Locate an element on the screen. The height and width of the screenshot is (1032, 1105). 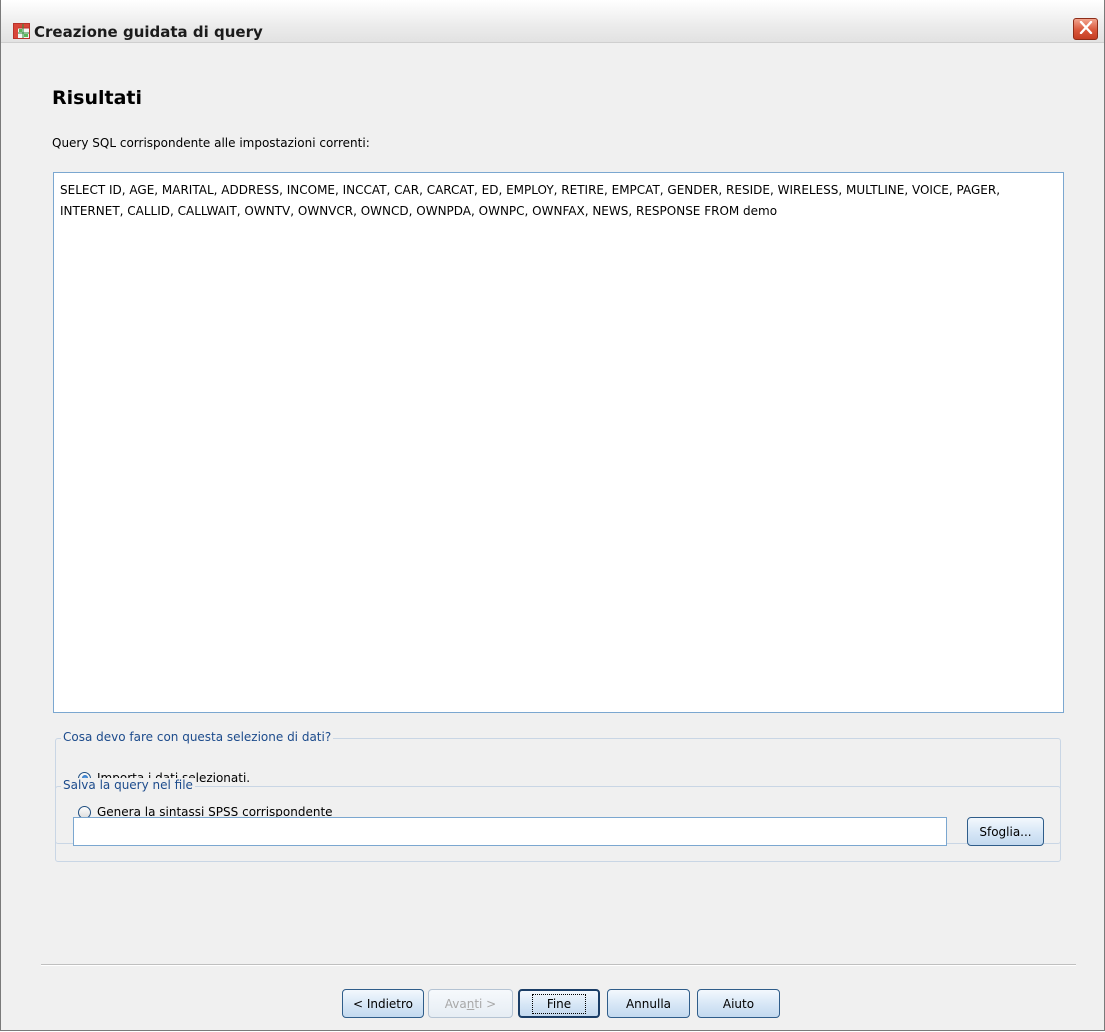
cancel-button: Annulla is located at coordinates (648, 1003).